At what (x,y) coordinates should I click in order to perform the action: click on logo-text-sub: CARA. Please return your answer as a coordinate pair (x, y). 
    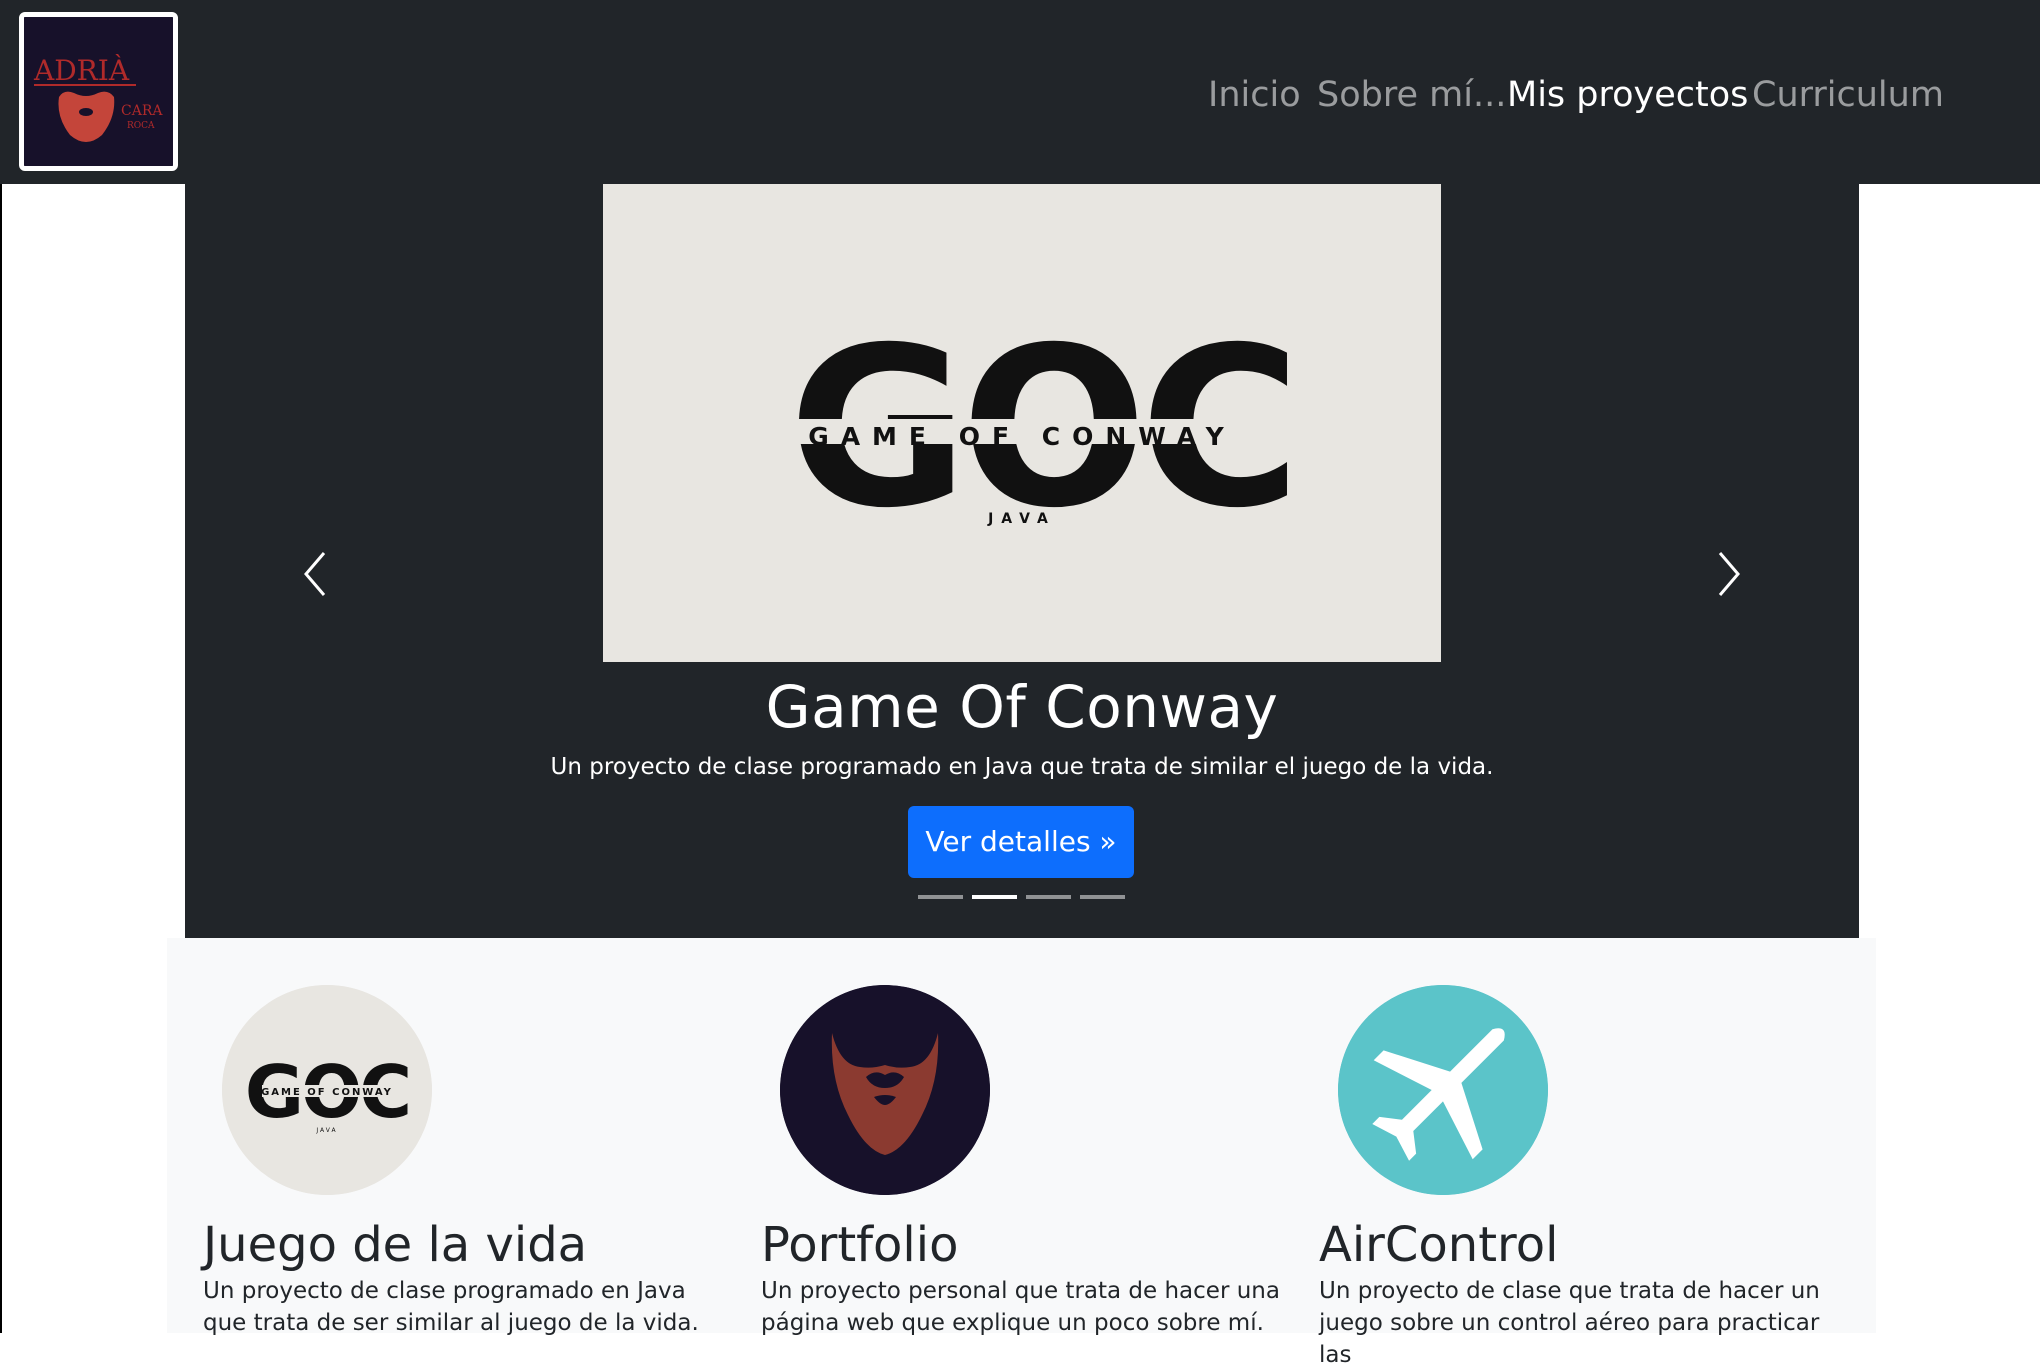
    Looking at the image, I should click on (142, 111).